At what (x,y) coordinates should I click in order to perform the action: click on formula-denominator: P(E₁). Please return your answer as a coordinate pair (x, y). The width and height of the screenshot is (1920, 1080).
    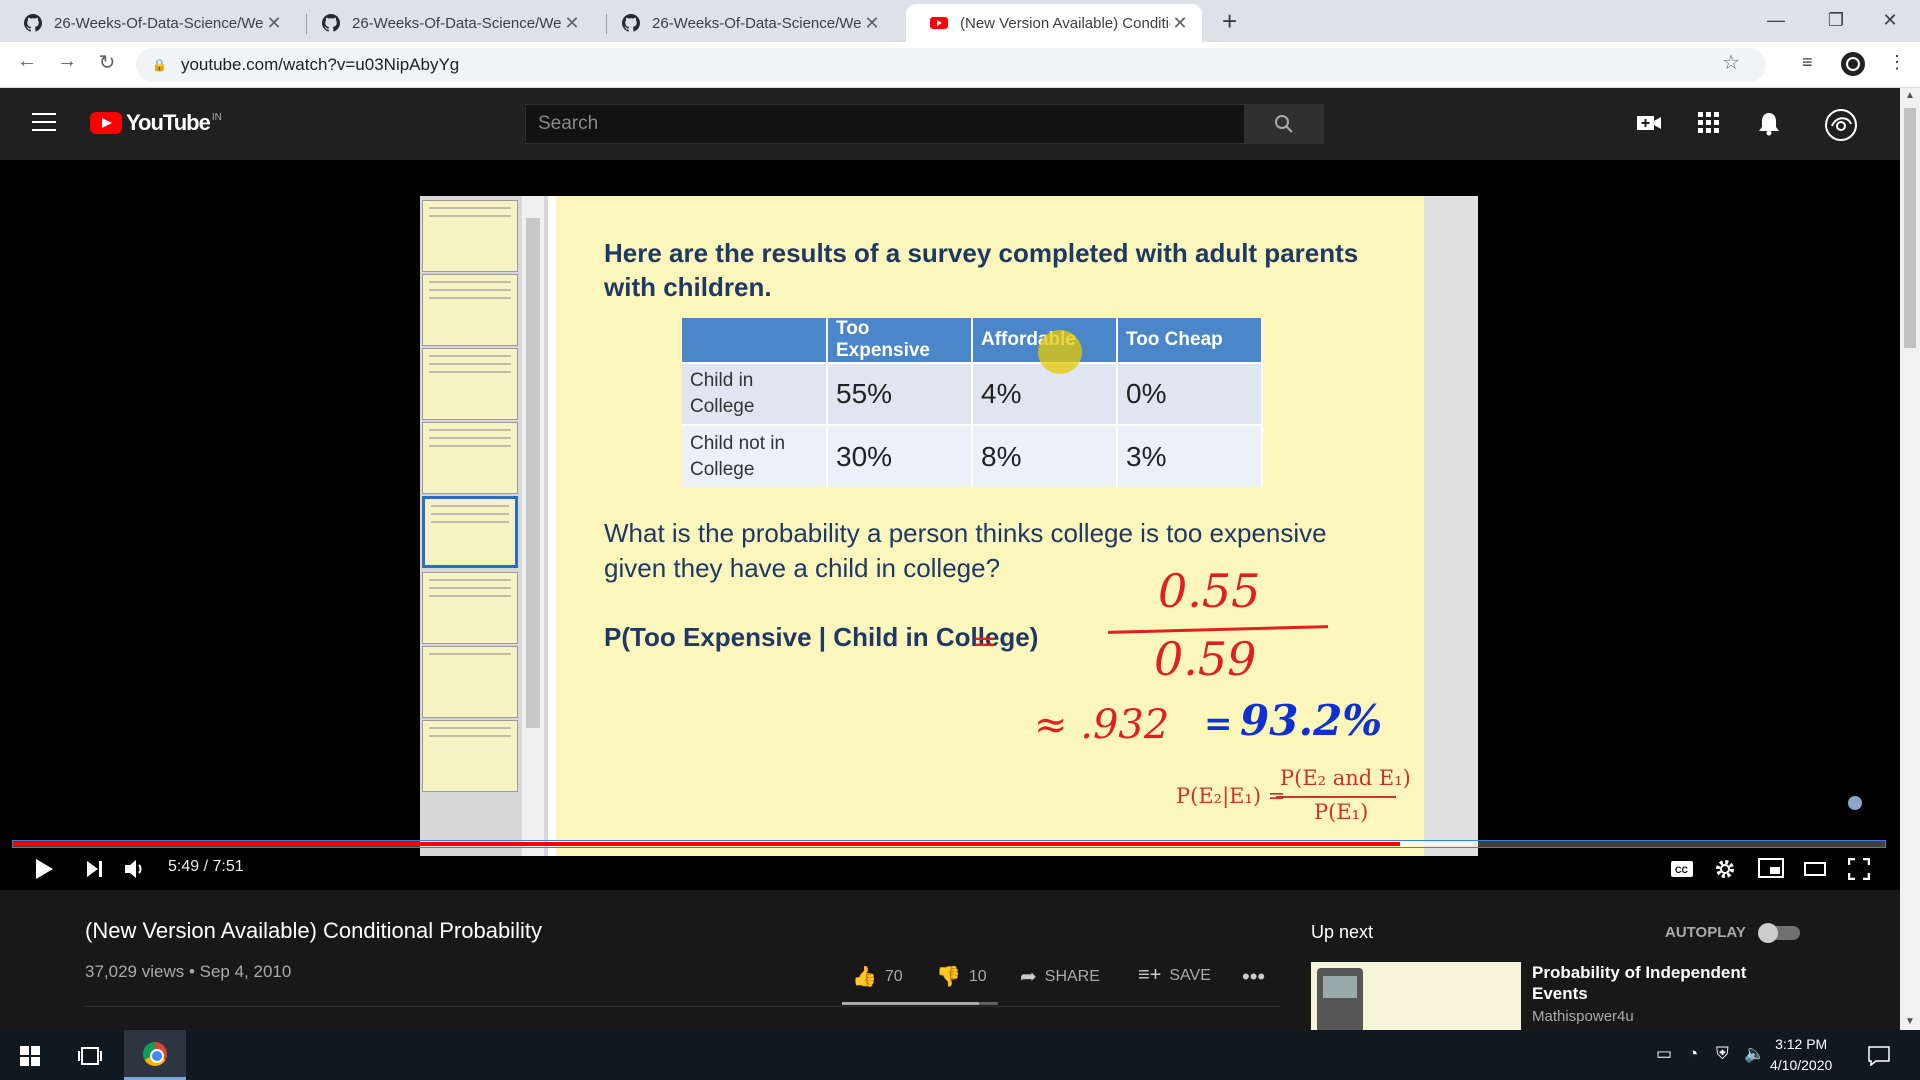
    Looking at the image, I should click on (1341, 812).